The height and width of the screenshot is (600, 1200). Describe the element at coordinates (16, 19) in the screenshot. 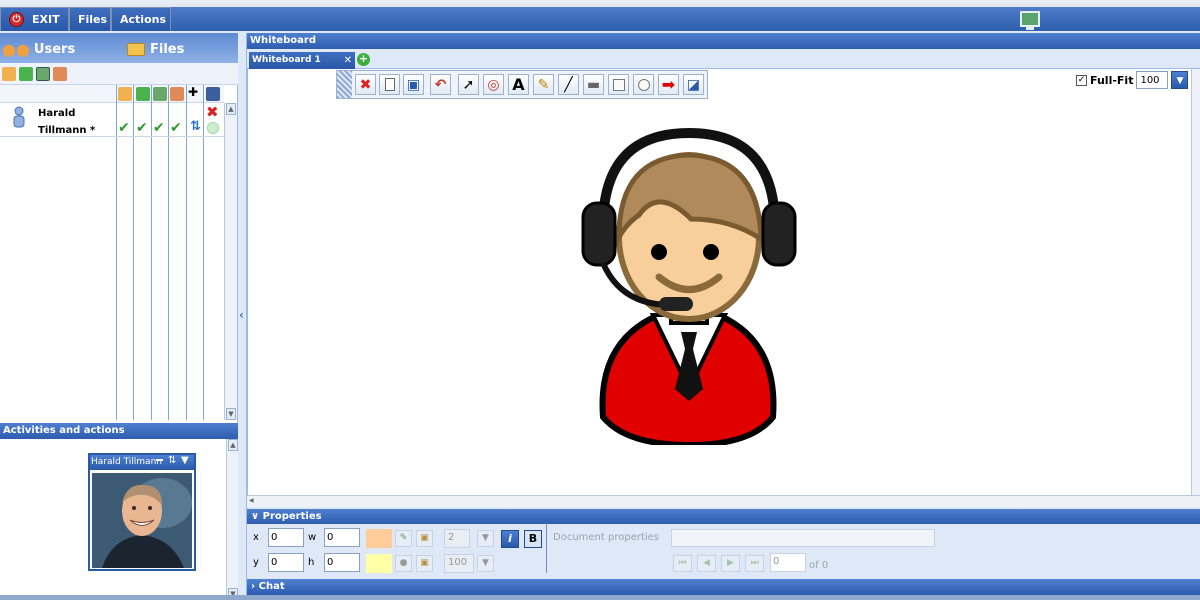

I see `power-icon: ⏻` at that location.